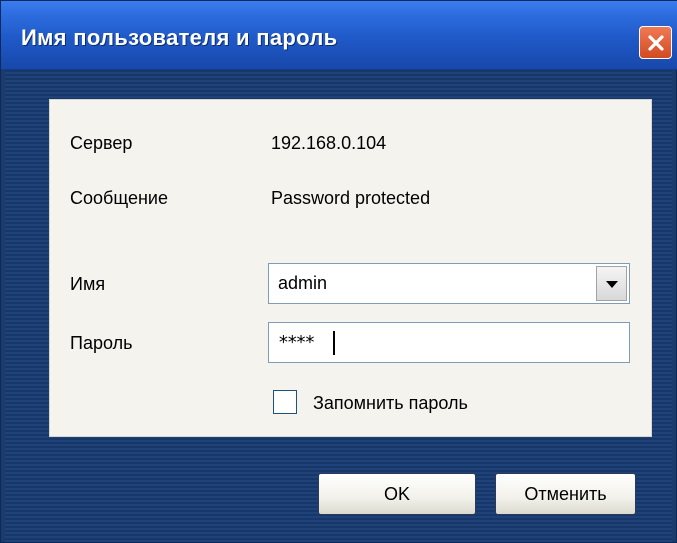 Image resolution: width=677 pixels, height=543 pixels. Describe the element at coordinates (329, 143) in the screenshot. I see `server-value: 192.168.0.104` at that location.